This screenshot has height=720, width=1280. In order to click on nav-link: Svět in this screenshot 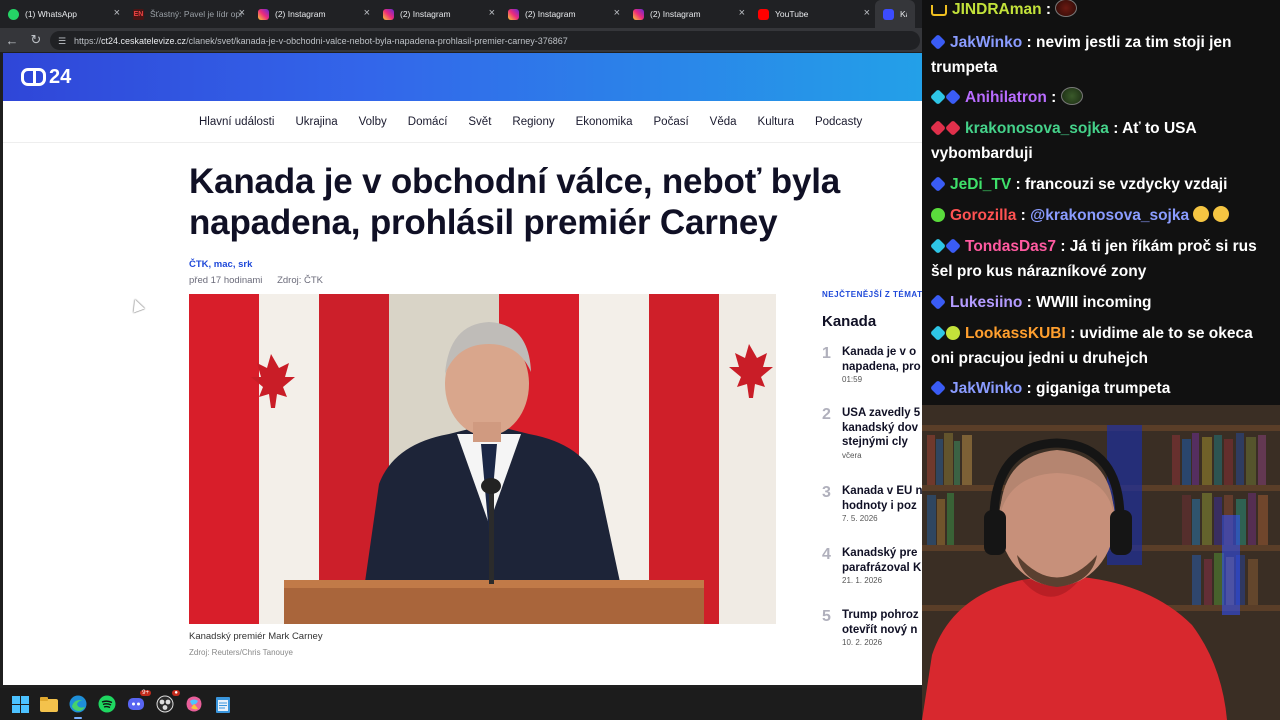, I will do `click(479, 122)`.